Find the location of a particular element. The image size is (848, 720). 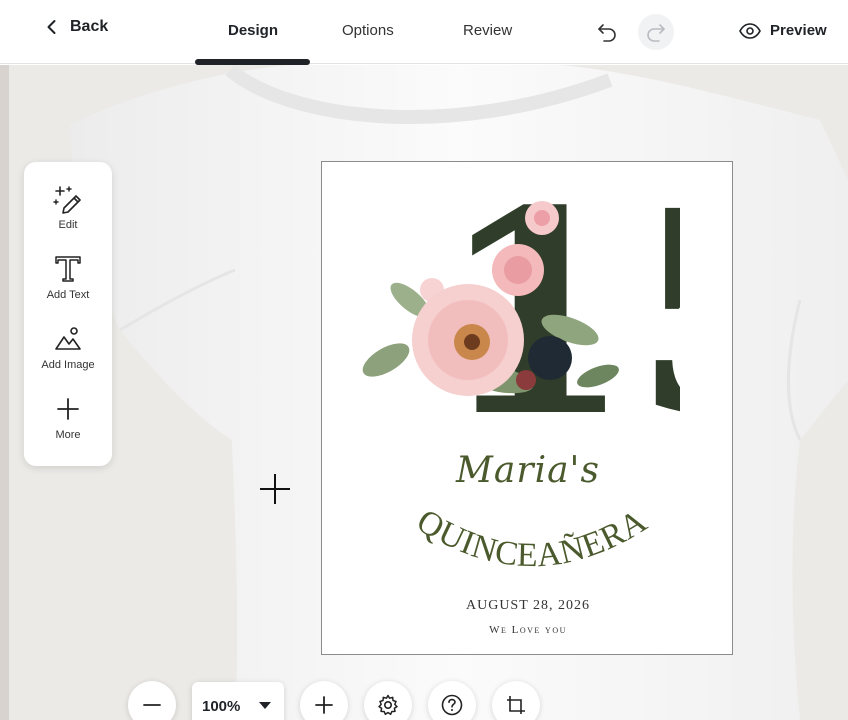

zoom-value: 100% is located at coordinates (221, 706).